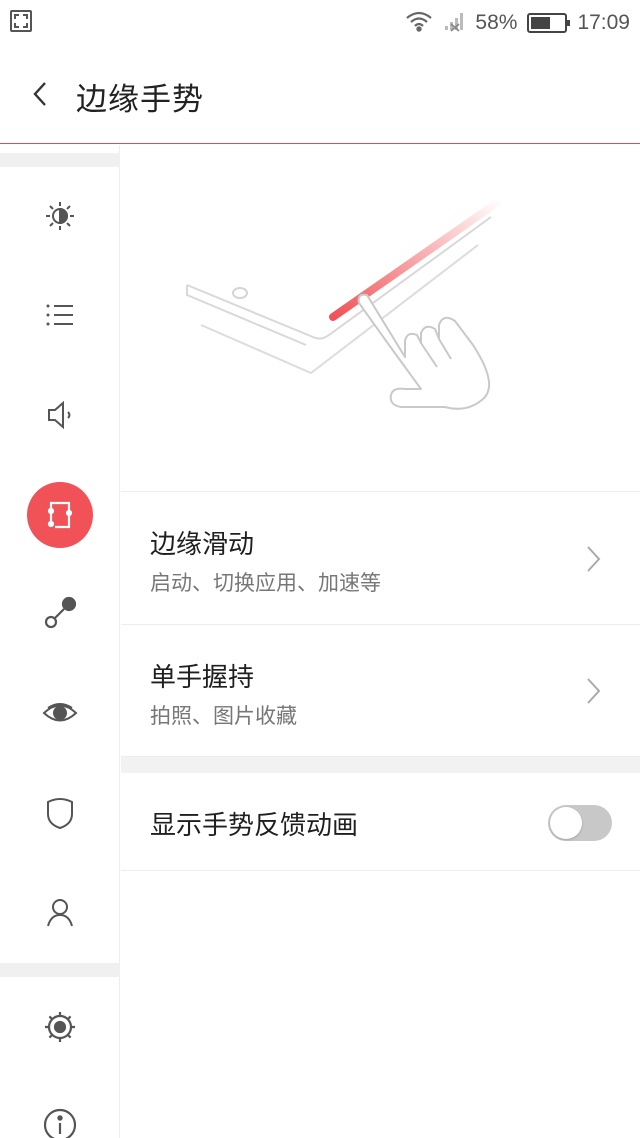 The width and height of the screenshot is (640, 1138). What do you see at coordinates (223, 716) in the screenshot?
I see `row-subtitle: 拍照、图片收藏` at bounding box center [223, 716].